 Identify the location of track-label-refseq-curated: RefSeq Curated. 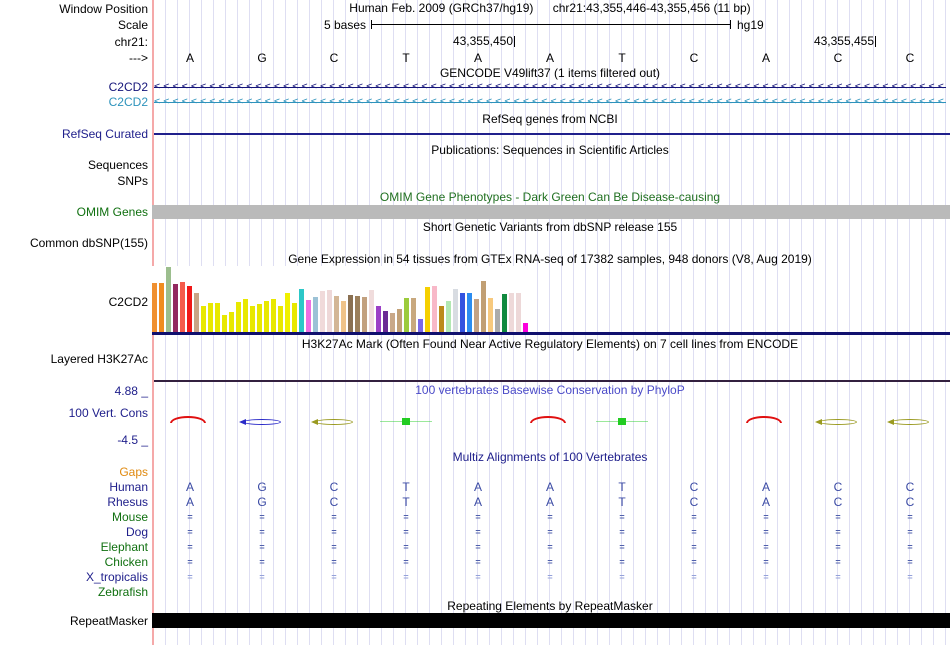
(74, 134).